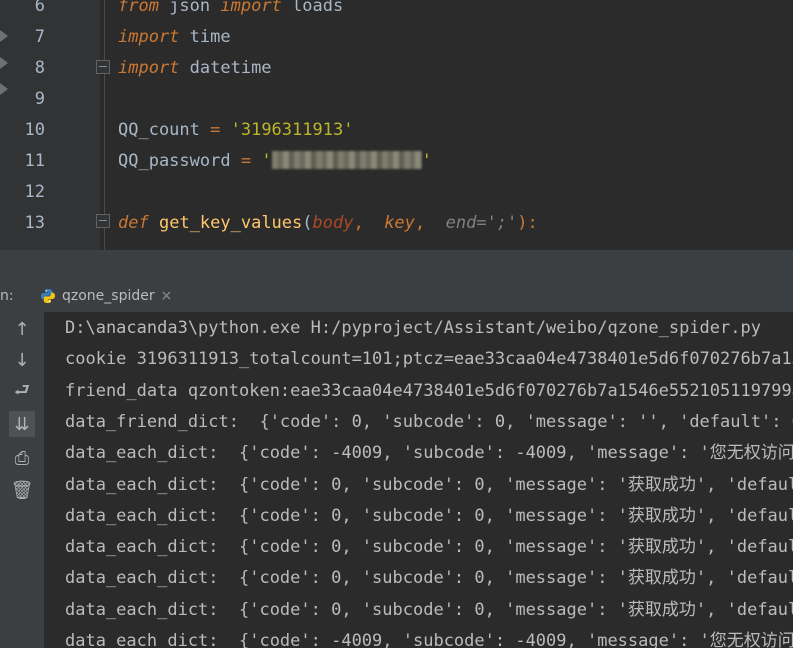 Image resolution: width=793 pixels, height=648 pixels. Describe the element at coordinates (34, 161) in the screenshot. I see `line-number: 11` at that location.